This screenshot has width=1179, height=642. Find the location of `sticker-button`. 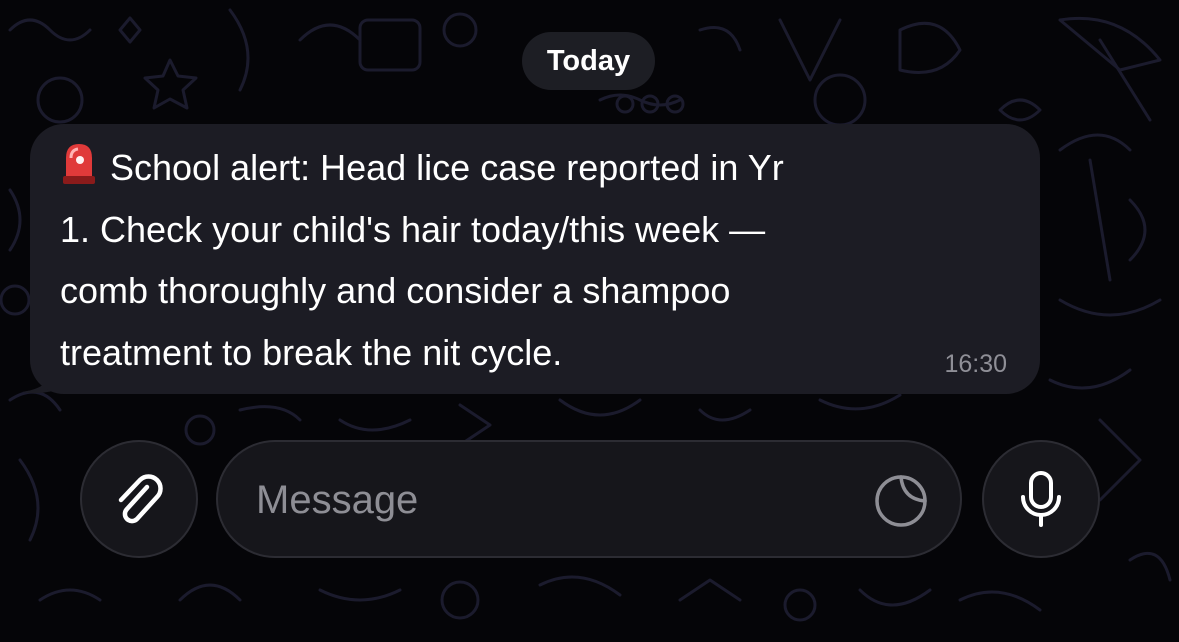

sticker-button is located at coordinates (901, 501).